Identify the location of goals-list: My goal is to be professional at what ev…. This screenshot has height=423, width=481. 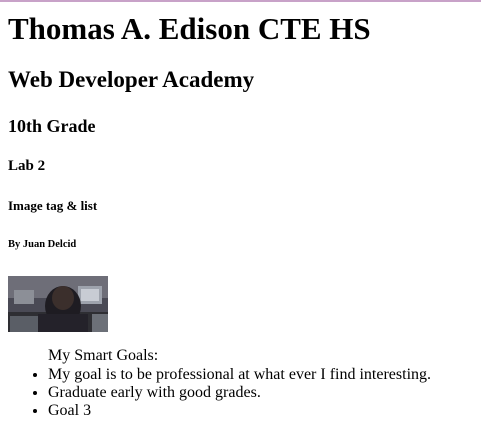
(219, 393).